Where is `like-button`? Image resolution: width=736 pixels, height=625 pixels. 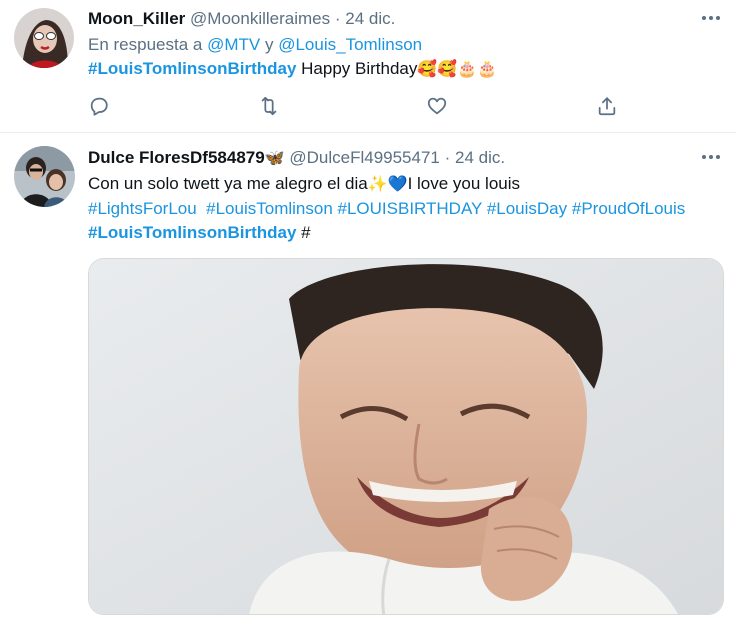
like-button is located at coordinates (438, 107).